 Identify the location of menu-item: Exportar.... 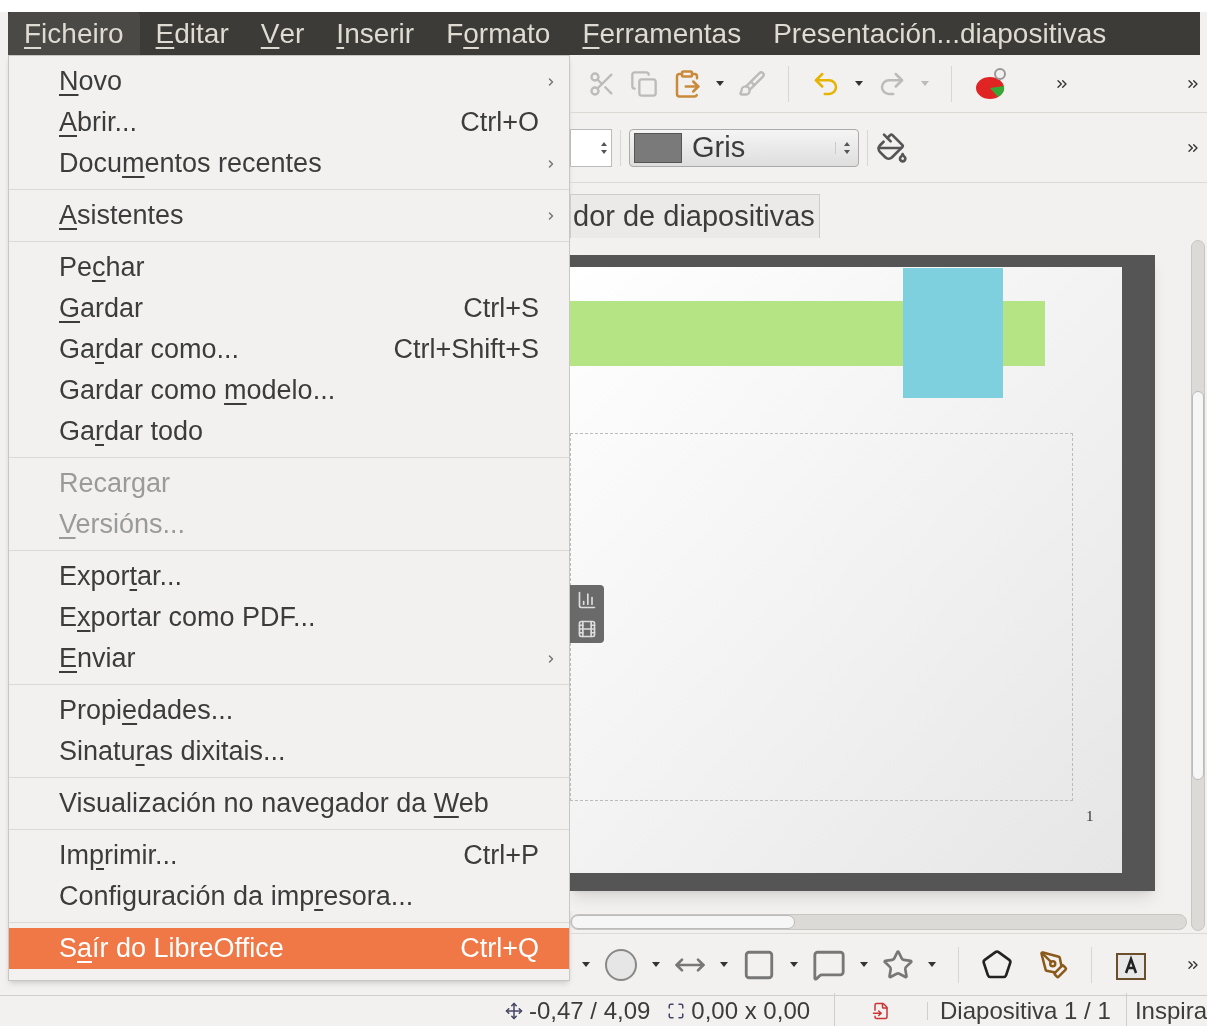
(289, 576).